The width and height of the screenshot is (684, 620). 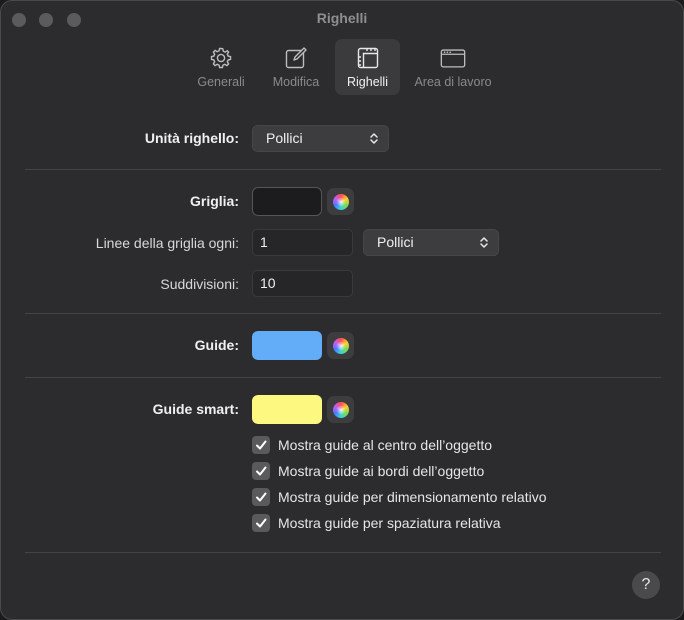 What do you see at coordinates (367, 82) in the screenshot?
I see `tab-label-righelli: Righelli` at bounding box center [367, 82].